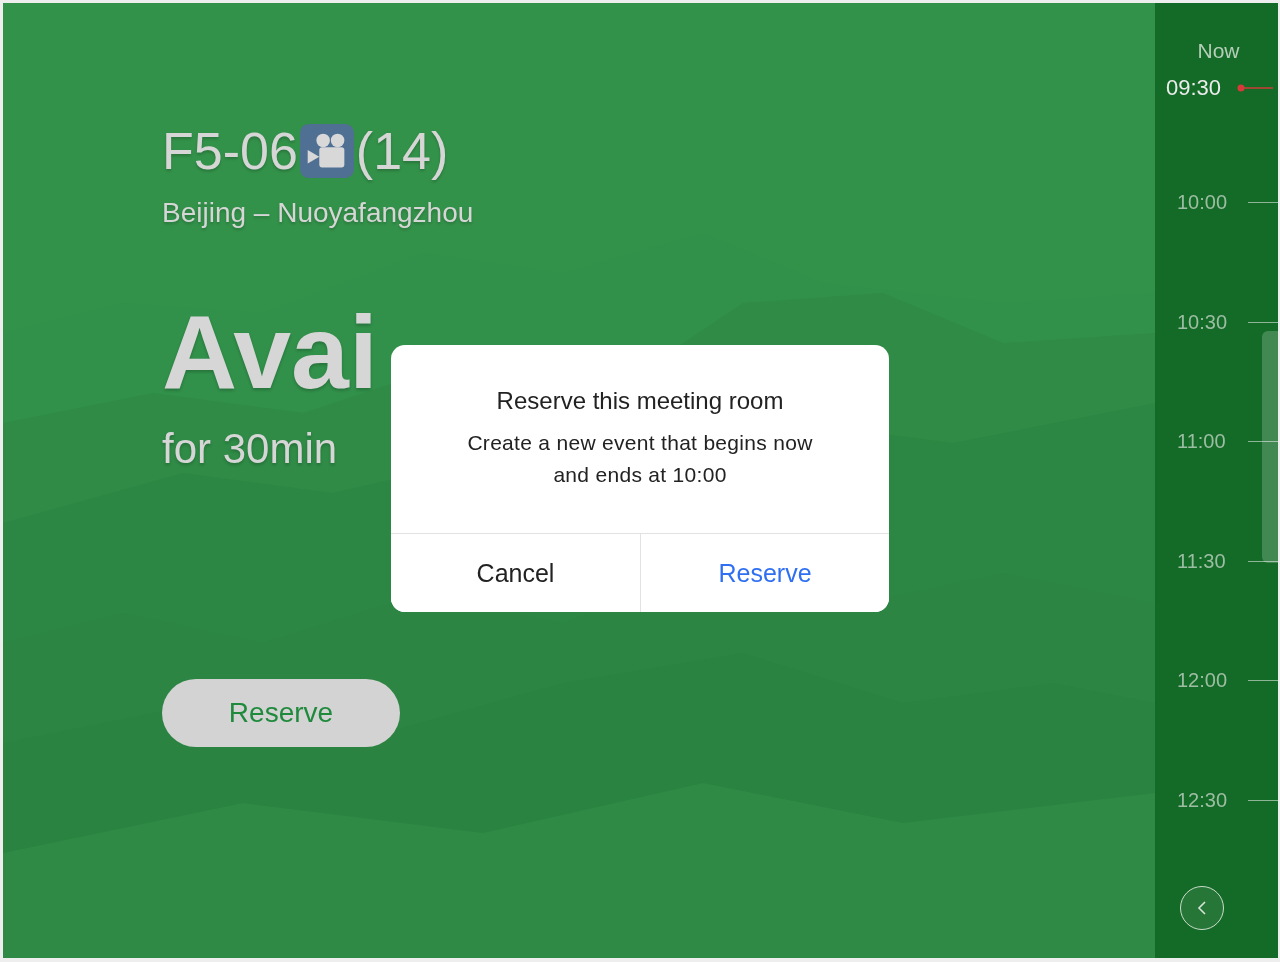 This screenshot has width=1280, height=962. What do you see at coordinates (640, 401) in the screenshot?
I see `dialog-title: Reserve this meeting room` at bounding box center [640, 401].